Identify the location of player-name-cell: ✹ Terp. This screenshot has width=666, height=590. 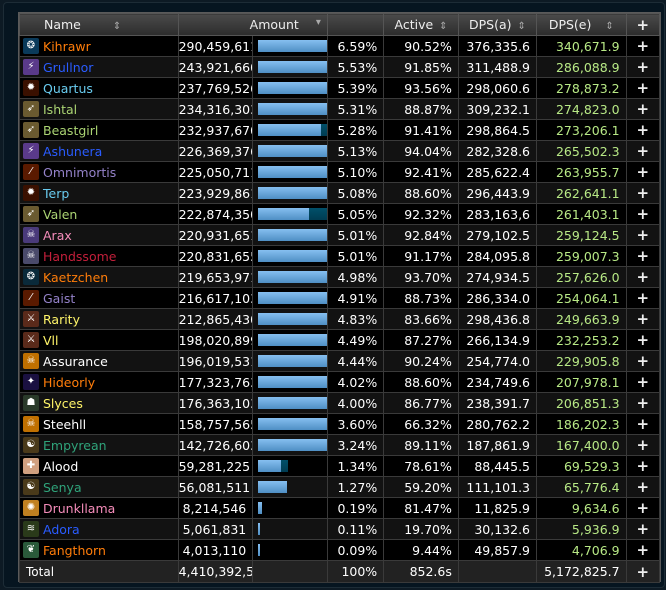
(99, 193).